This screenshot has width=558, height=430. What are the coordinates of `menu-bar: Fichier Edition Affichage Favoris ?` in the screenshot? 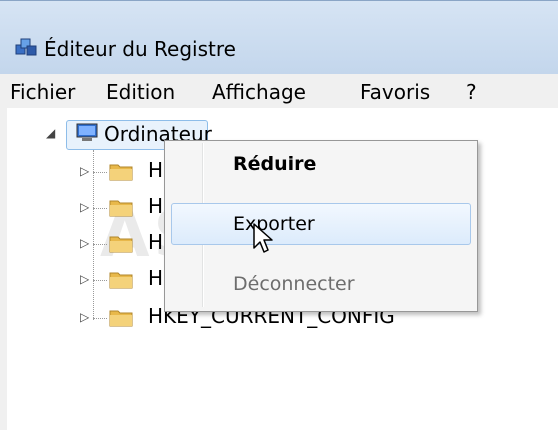 It's located at (279, 91).